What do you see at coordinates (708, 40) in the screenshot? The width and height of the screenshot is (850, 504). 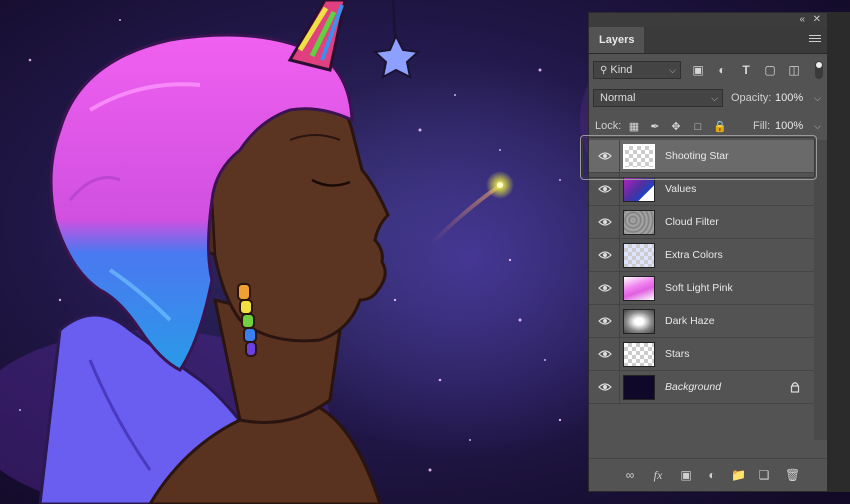 I see `panel-tab-row: Layers` at bounding box center [708, 40].